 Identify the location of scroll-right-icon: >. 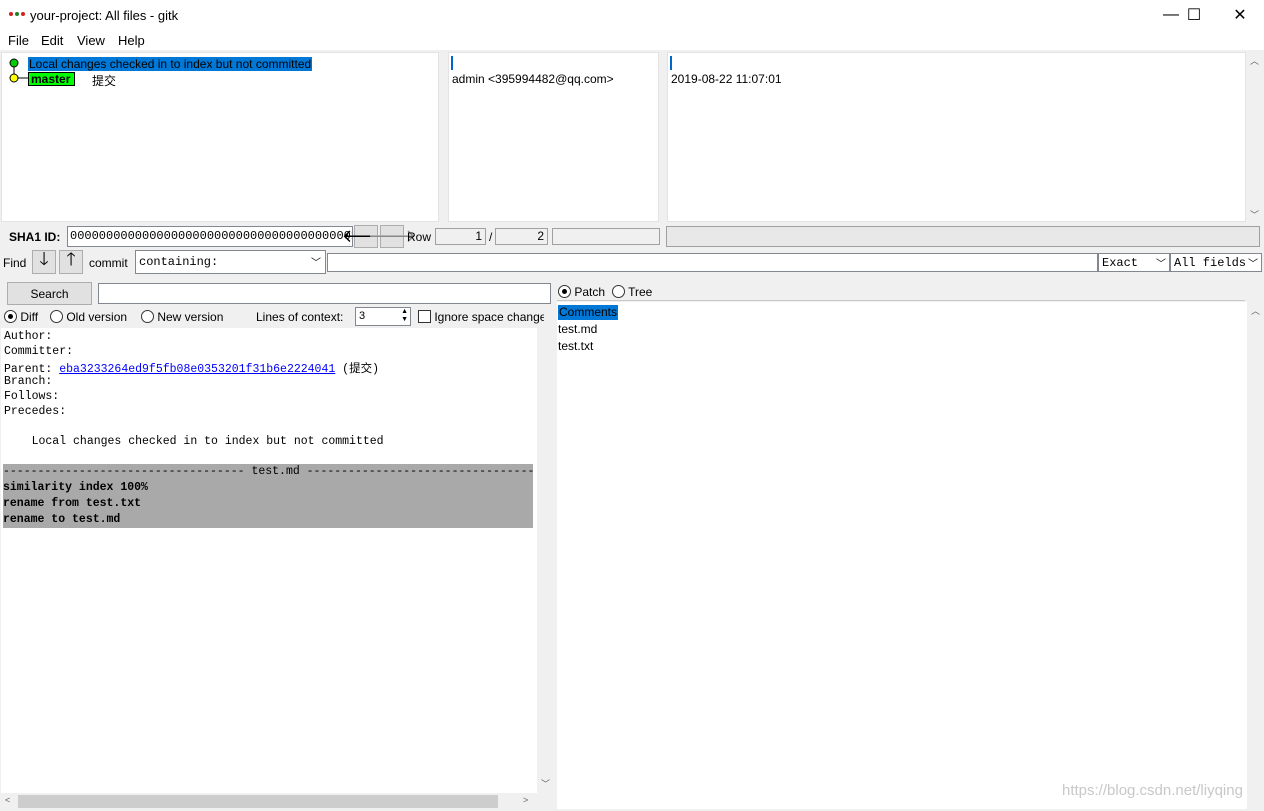
(525, 800).